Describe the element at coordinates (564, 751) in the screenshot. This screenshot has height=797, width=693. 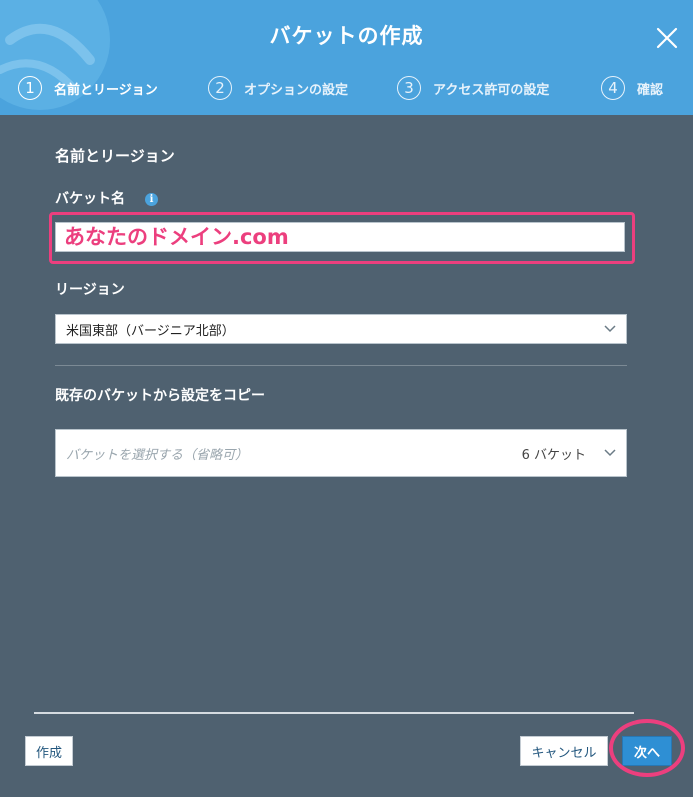
I see `cancel-button: キャンセル` at that location.